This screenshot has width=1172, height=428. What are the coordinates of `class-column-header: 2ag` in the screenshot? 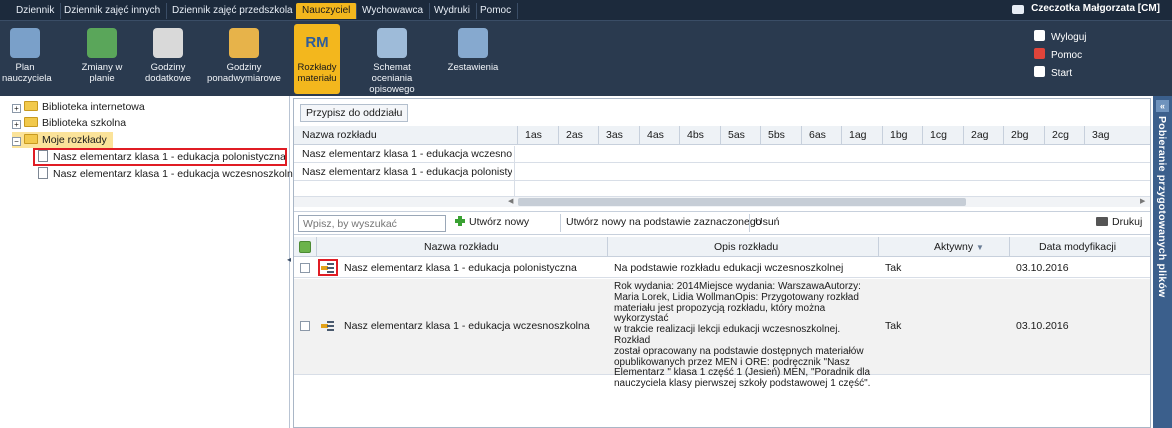 It's located at (980, 135).